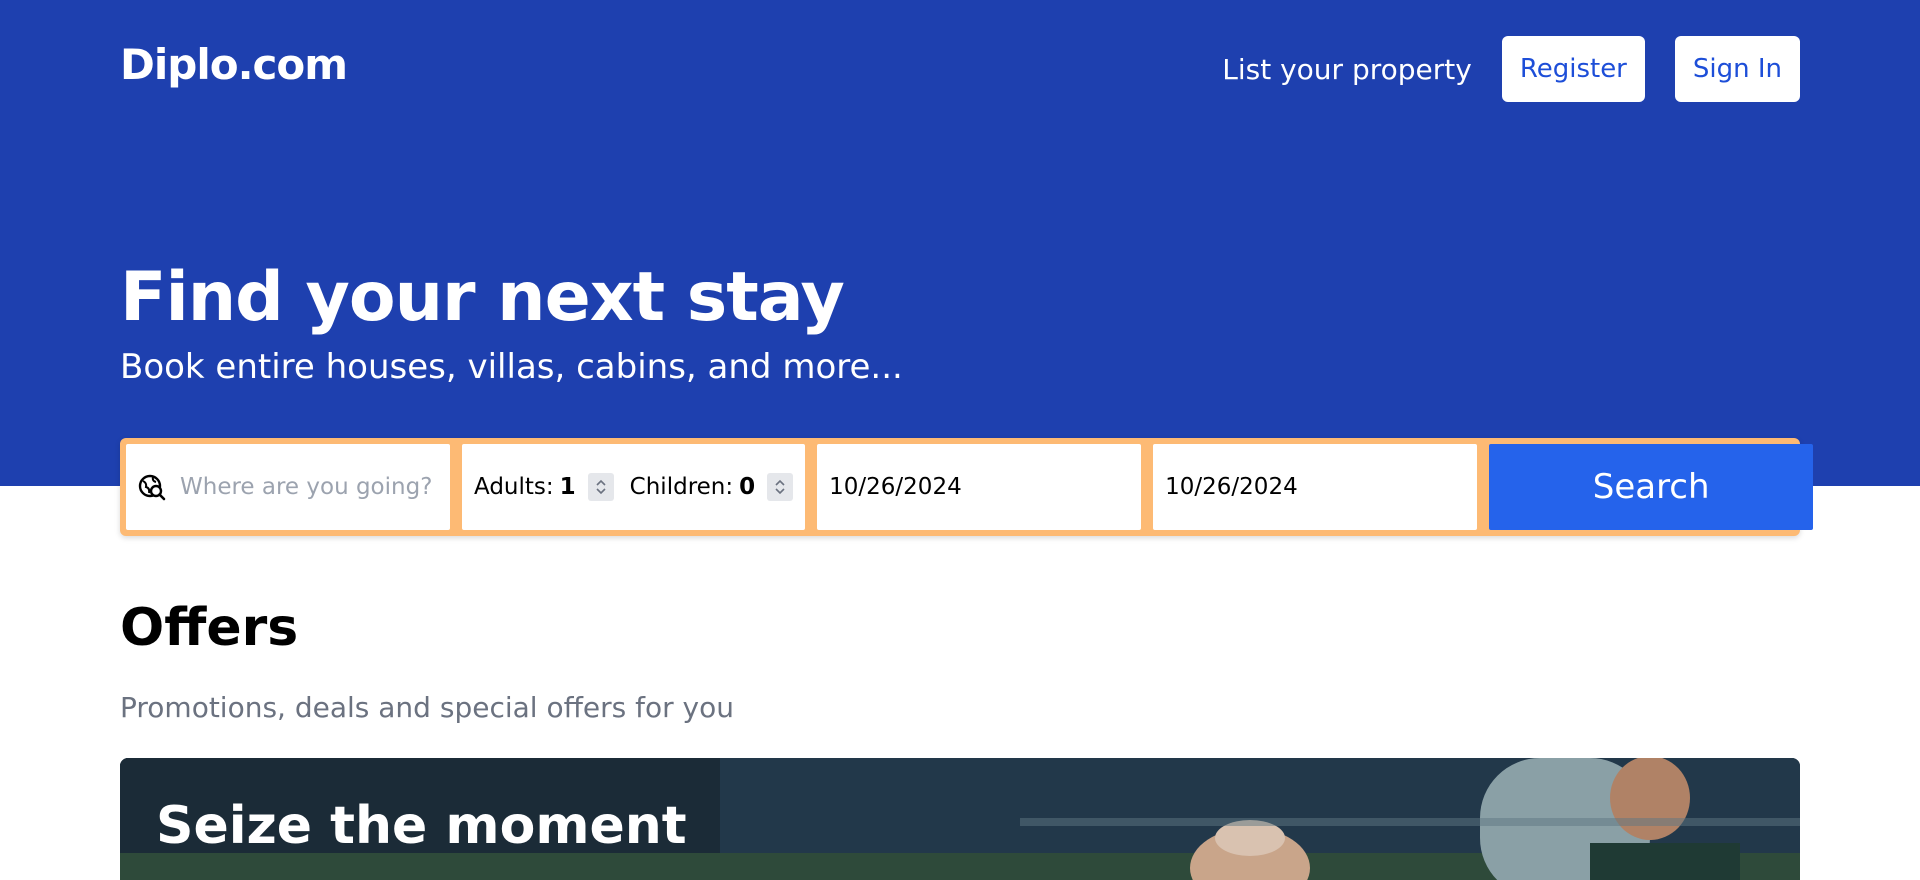 This screenshot has height=880, width=1920. I want to click on children-stepper, so click(780, 487).